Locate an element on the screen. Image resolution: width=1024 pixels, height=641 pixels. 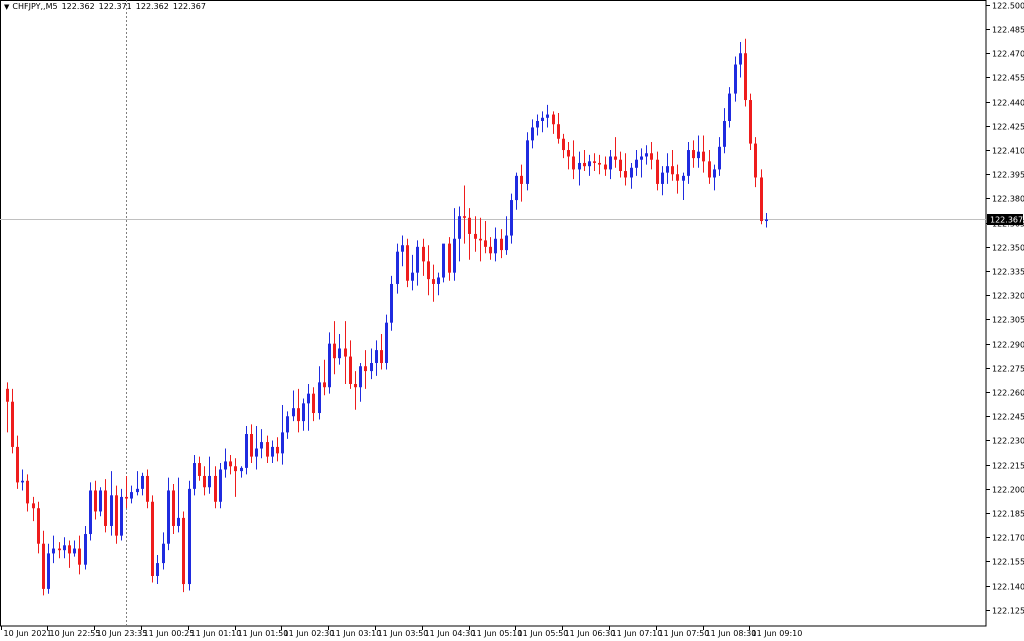
y-tick-label: 122.320 is located at coordinates (1008, 296).